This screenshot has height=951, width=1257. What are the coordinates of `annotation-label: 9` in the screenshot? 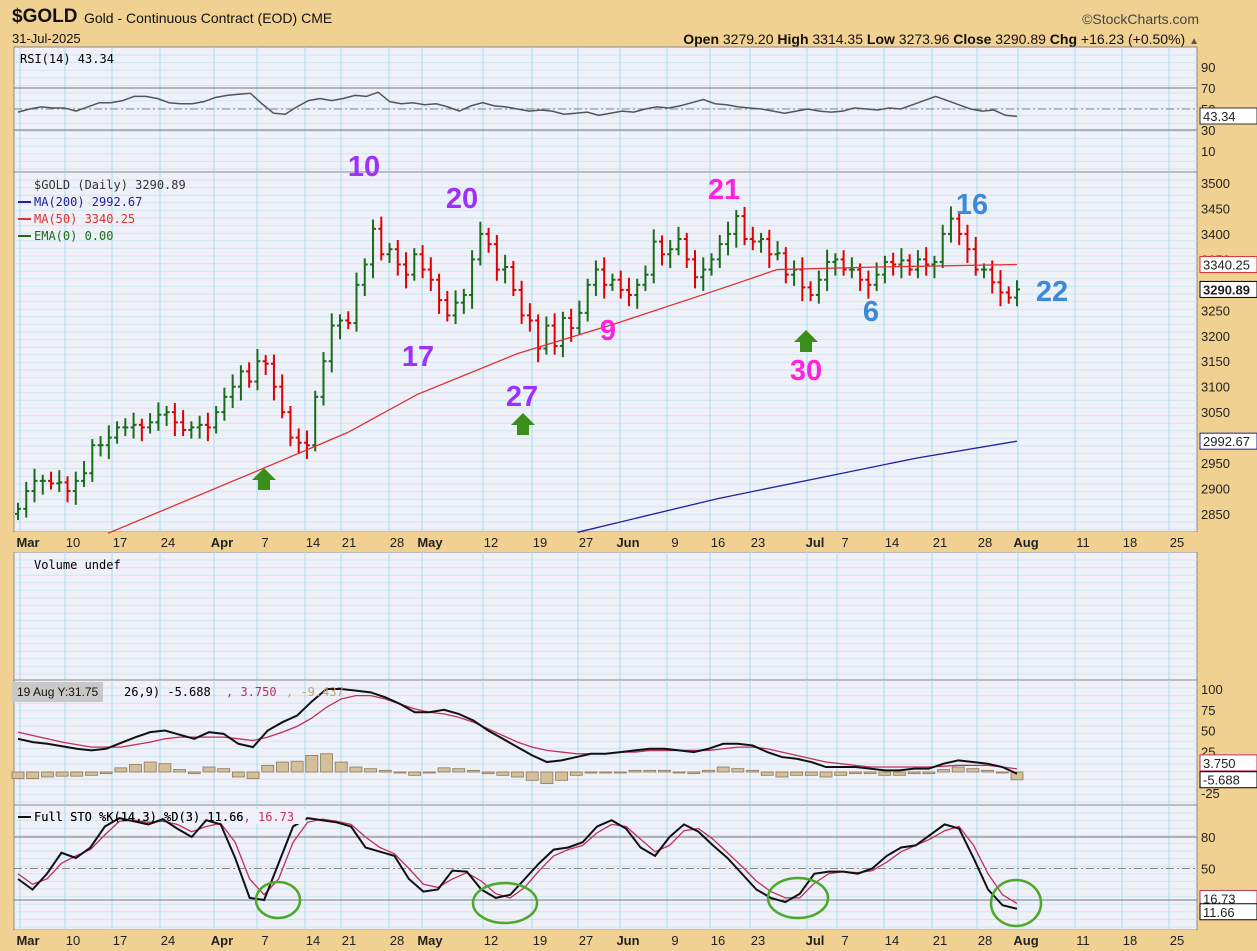 It's located at (608, 331).